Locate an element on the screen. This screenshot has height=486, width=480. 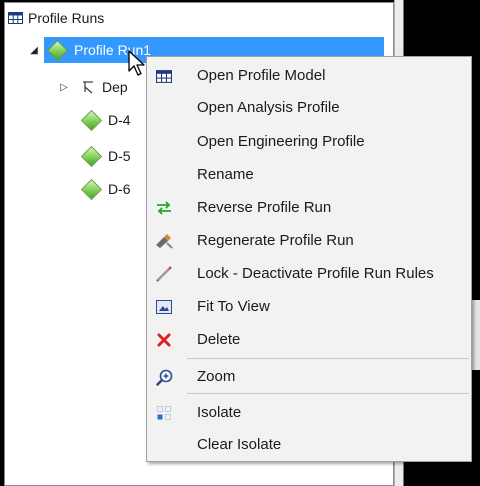
tree-root-label: Profile Runs is located at coordinates (66, 18).